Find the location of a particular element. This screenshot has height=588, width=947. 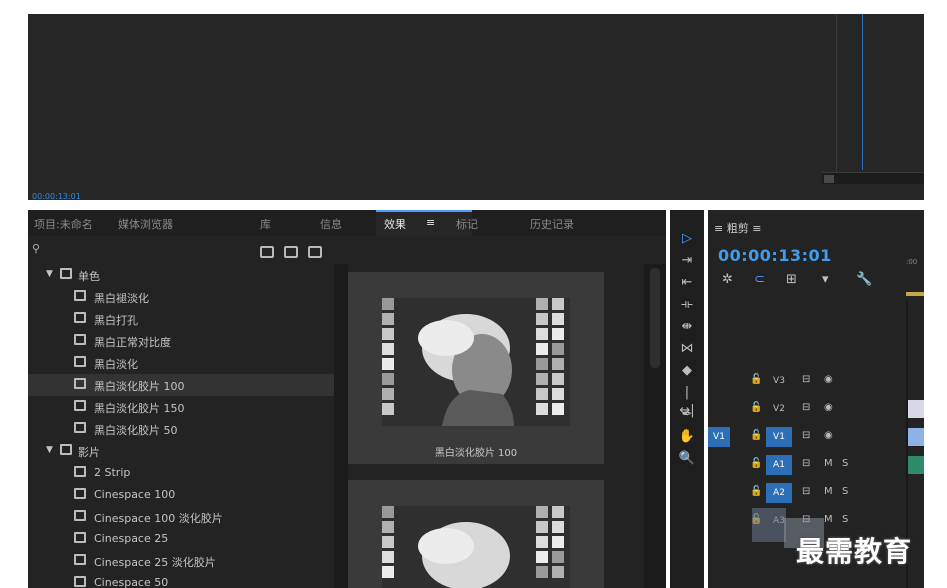

track-header-a1: 🔓 A1 ⊟ M S is located at coordinates (816, 465).